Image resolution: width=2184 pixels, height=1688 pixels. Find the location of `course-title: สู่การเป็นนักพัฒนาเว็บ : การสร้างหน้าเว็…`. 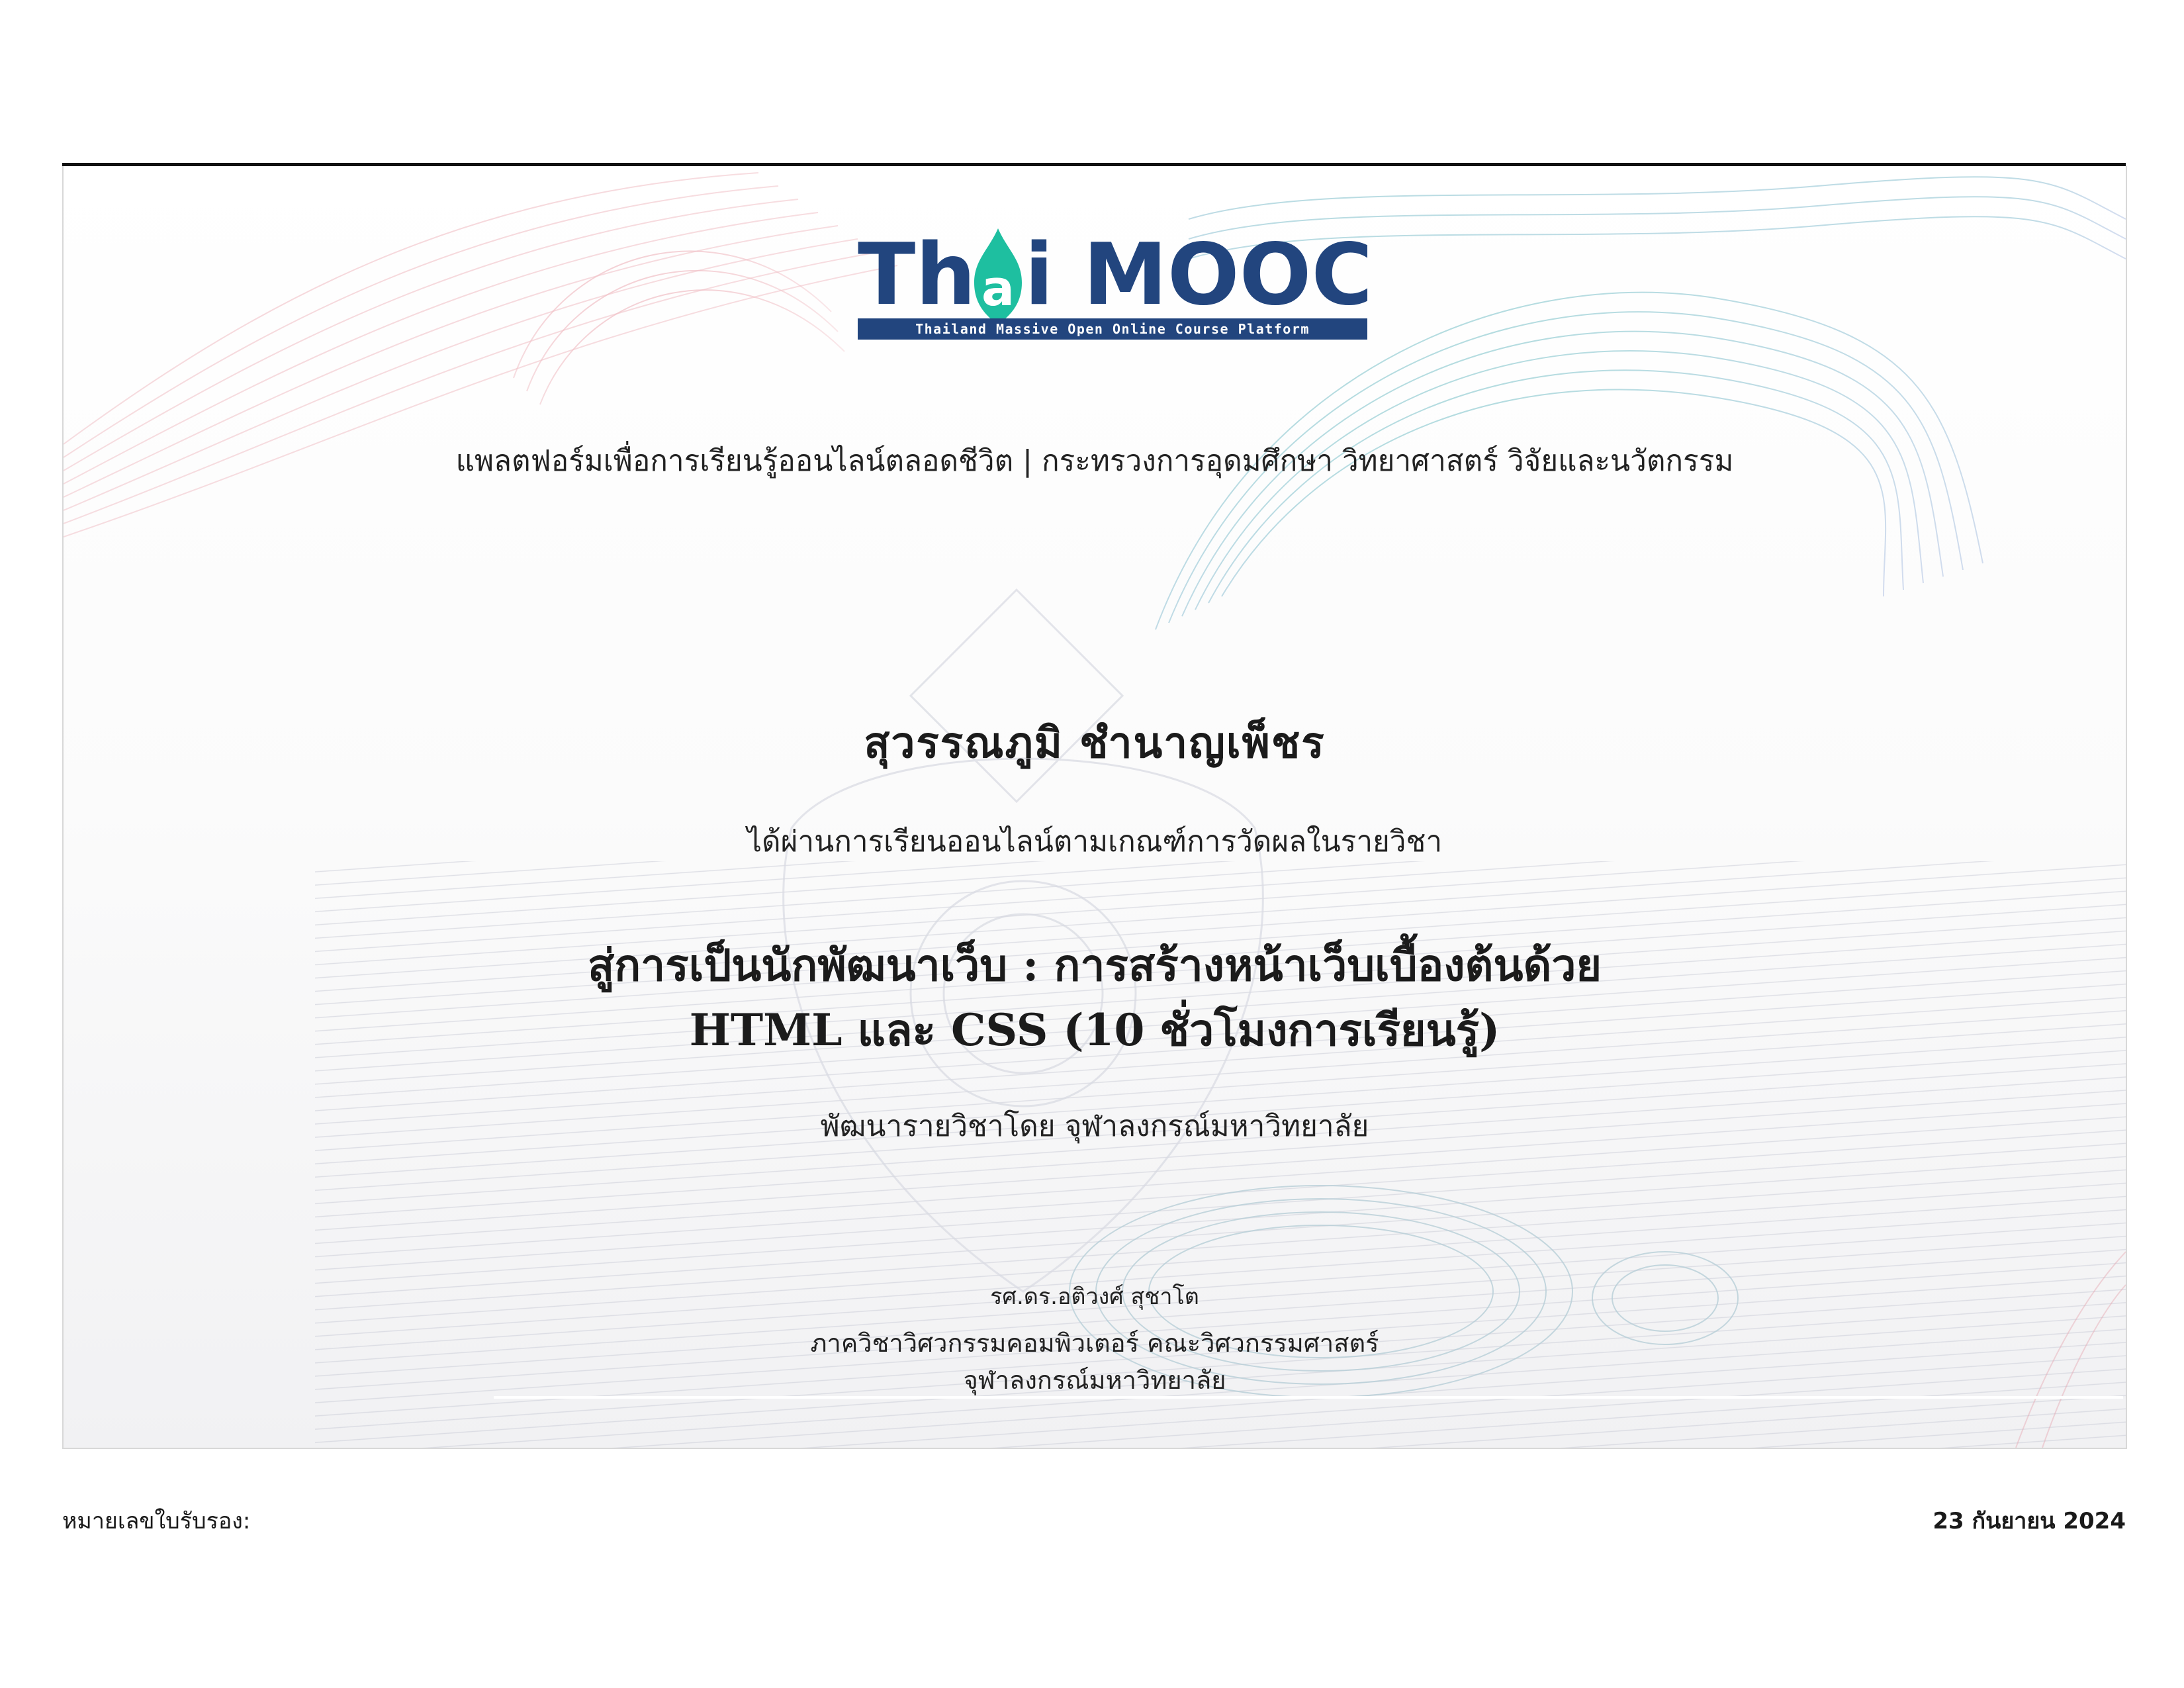

course-title: สู่การเป็นนักพัฒนาเว็บ : การสร้างหน้าเว็… is located at coordinates (1095, 997).